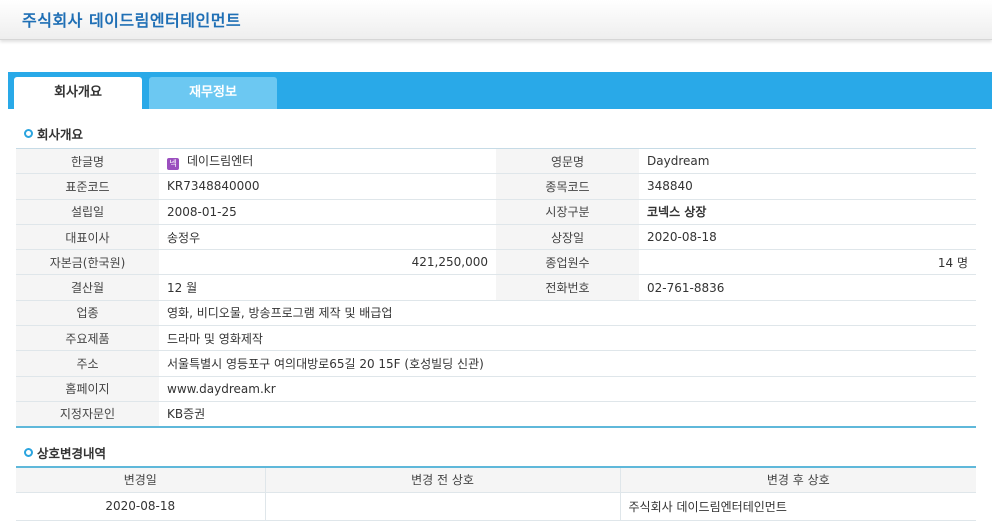  What do you see at coordinates (567, 161) in the screenshot?
I see `english-name-label: 영문명` at bounding box center [567, 161].